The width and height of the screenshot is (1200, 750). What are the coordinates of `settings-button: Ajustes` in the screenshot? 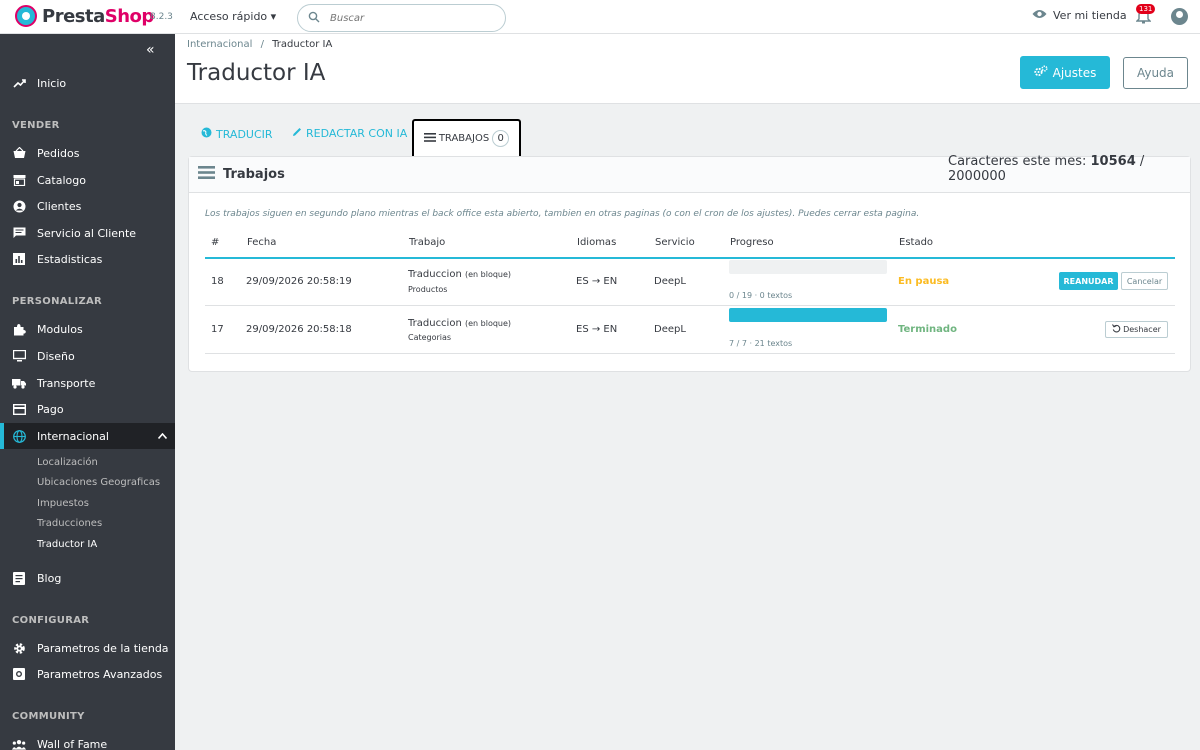 It's located at (1065, 72).